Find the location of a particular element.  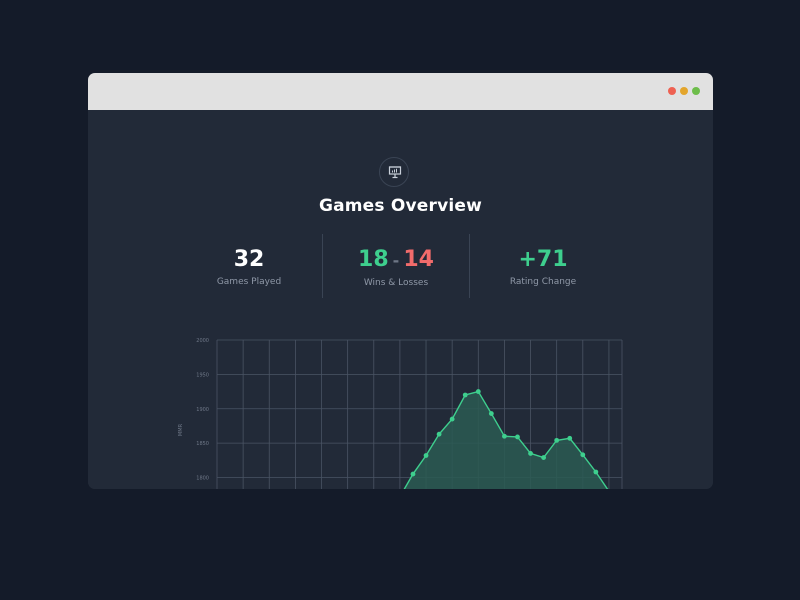

y-tick-label: 1800 is located at coordinates (202, 479).